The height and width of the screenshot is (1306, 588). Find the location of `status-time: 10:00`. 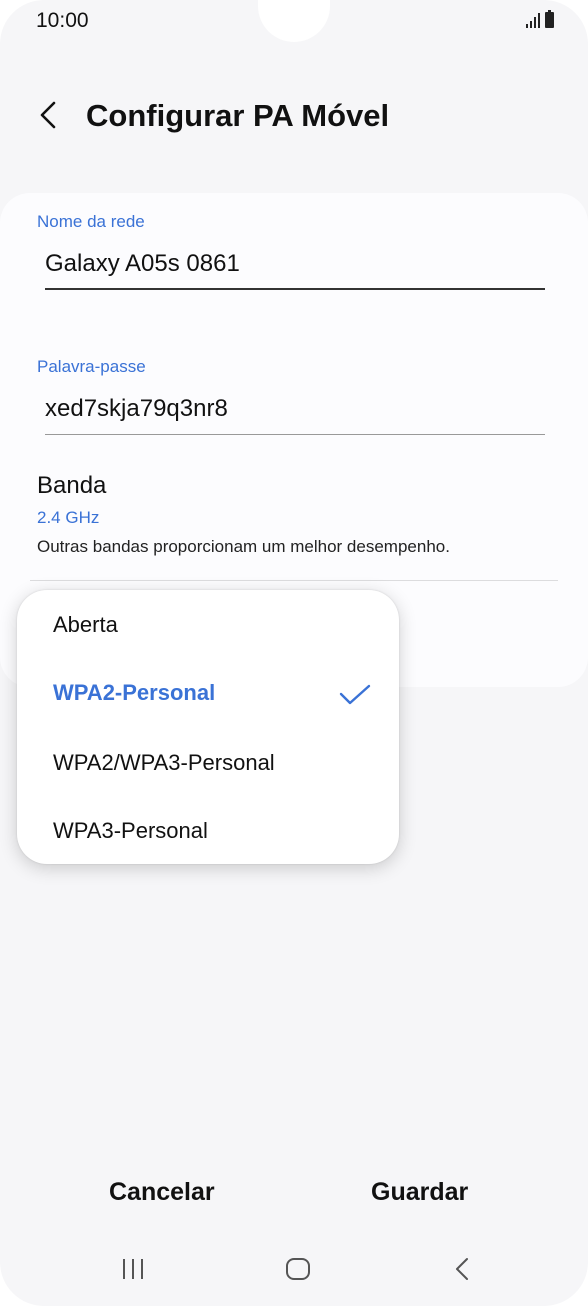

status-time: 10:00 is located at coordinates (62, 20).